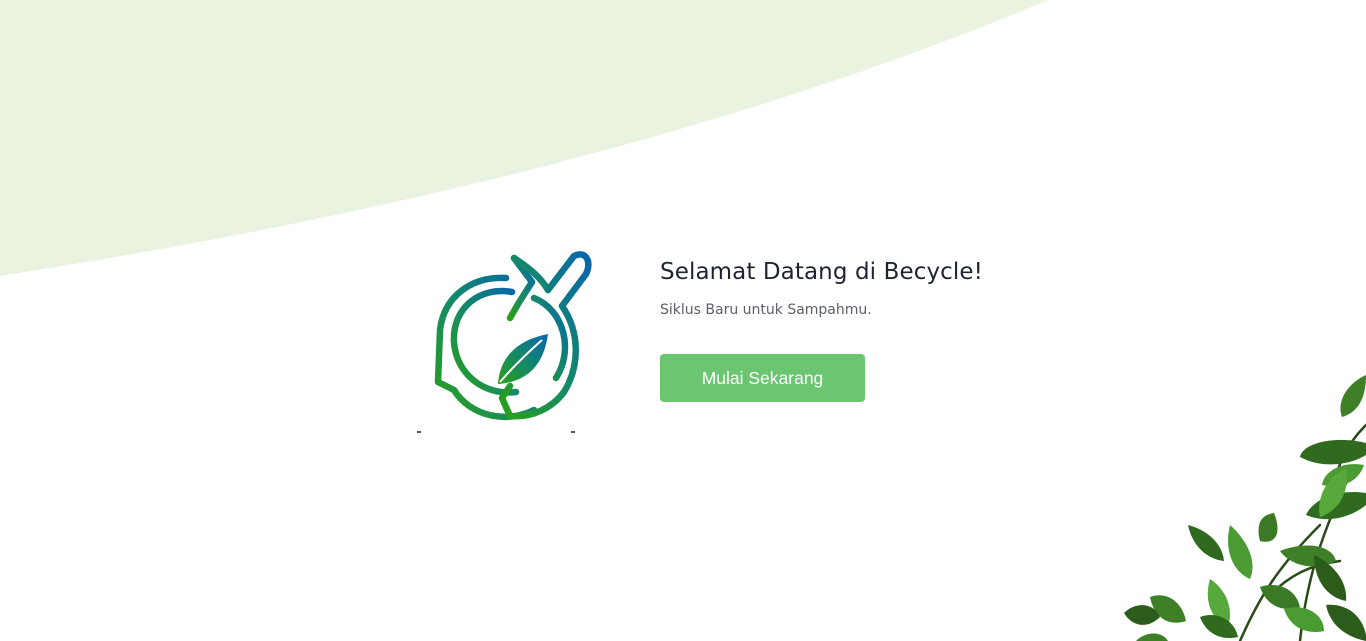  I want to click on becycle-logo-icon, so click(504, 342).